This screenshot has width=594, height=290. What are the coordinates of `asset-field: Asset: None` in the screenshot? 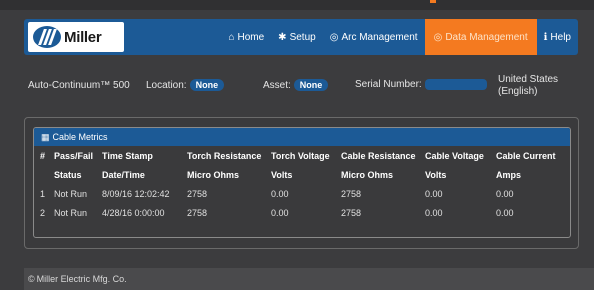 It's located at (296, 85).